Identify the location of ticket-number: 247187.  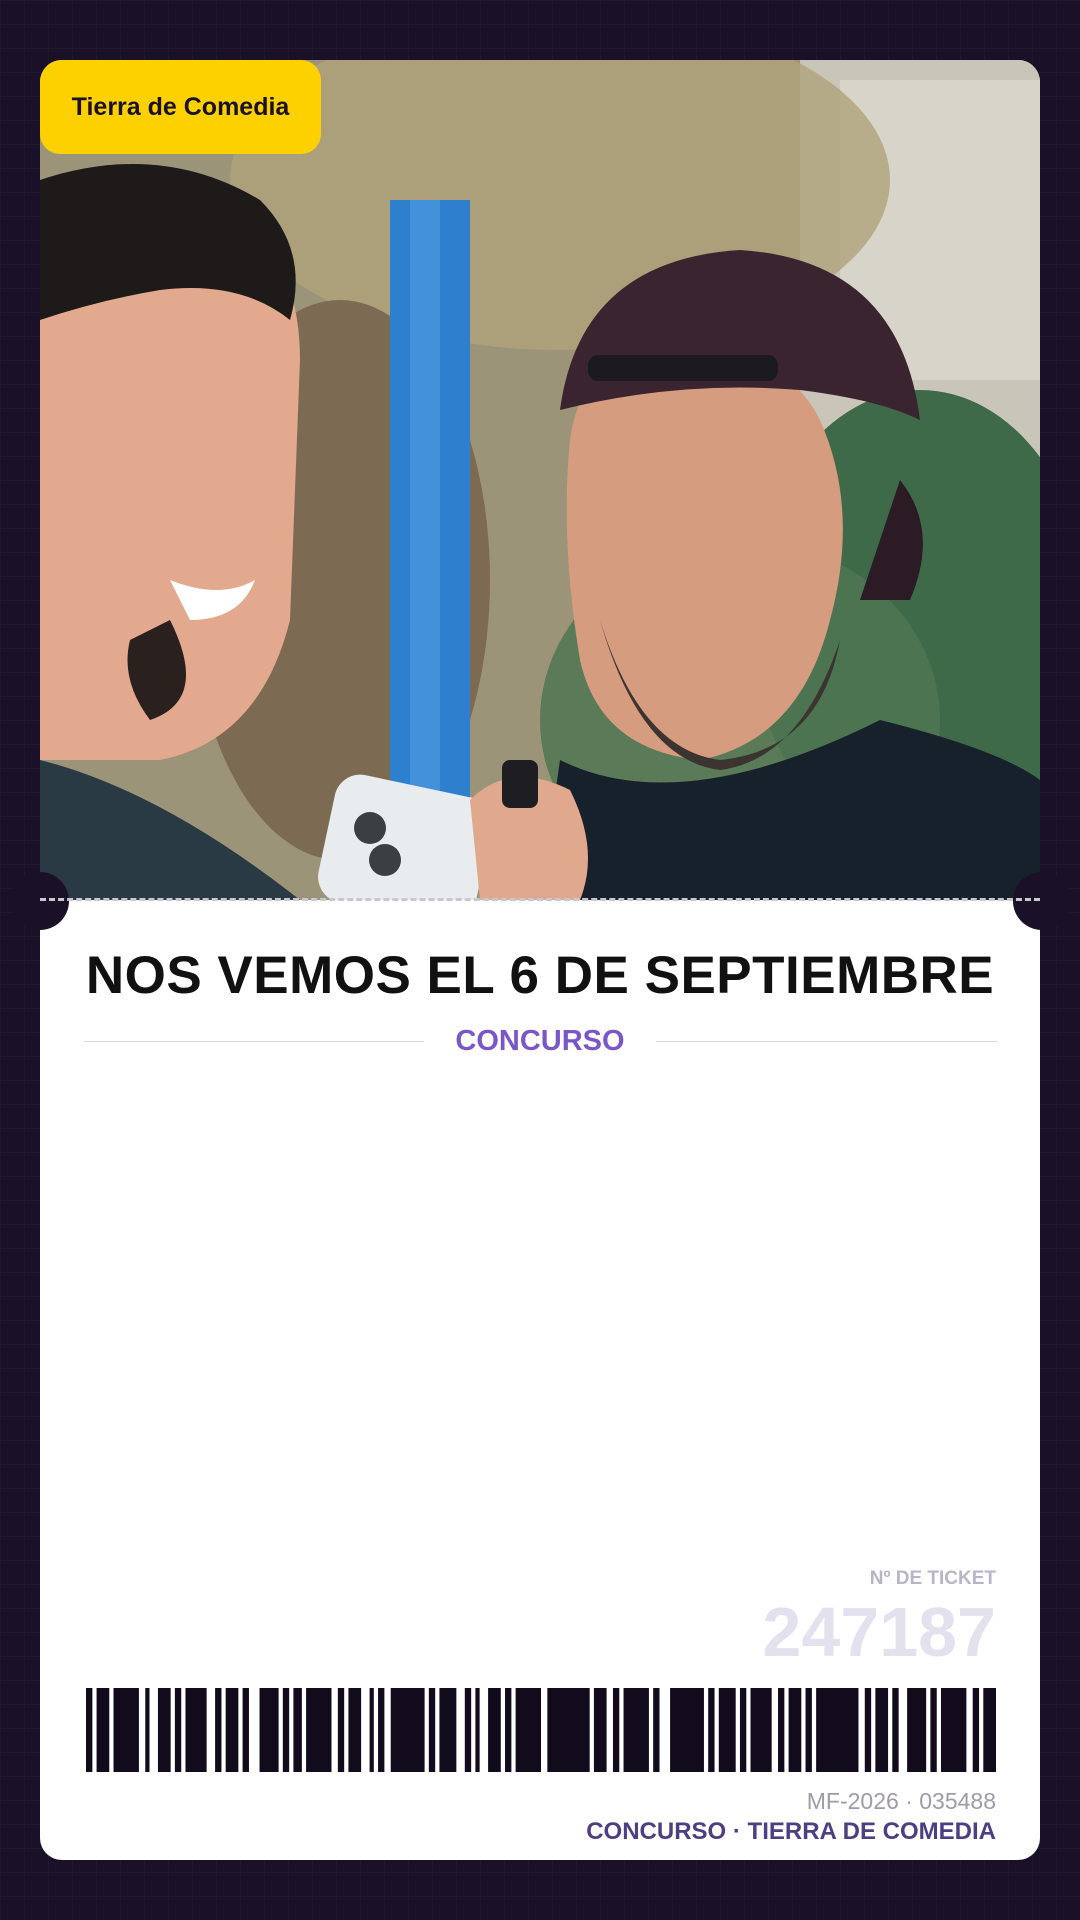
(879, 1632).